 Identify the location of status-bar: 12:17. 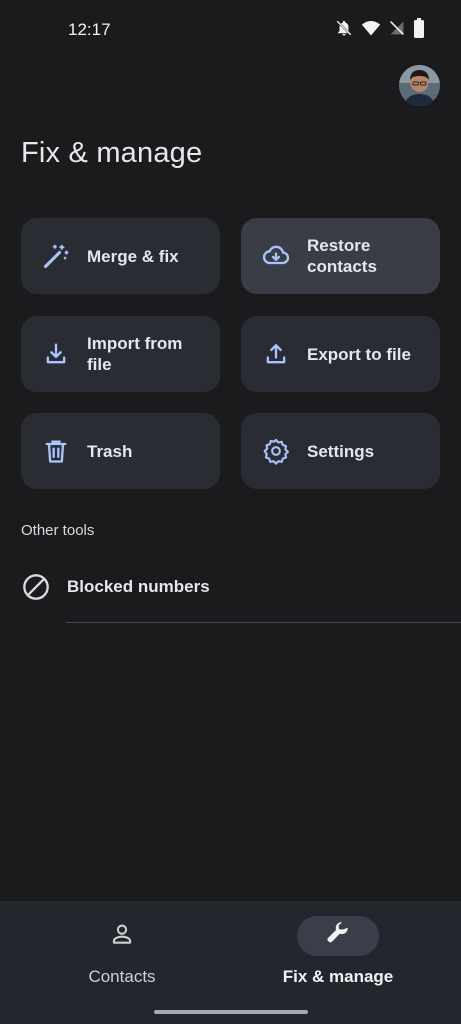
(230, 29).